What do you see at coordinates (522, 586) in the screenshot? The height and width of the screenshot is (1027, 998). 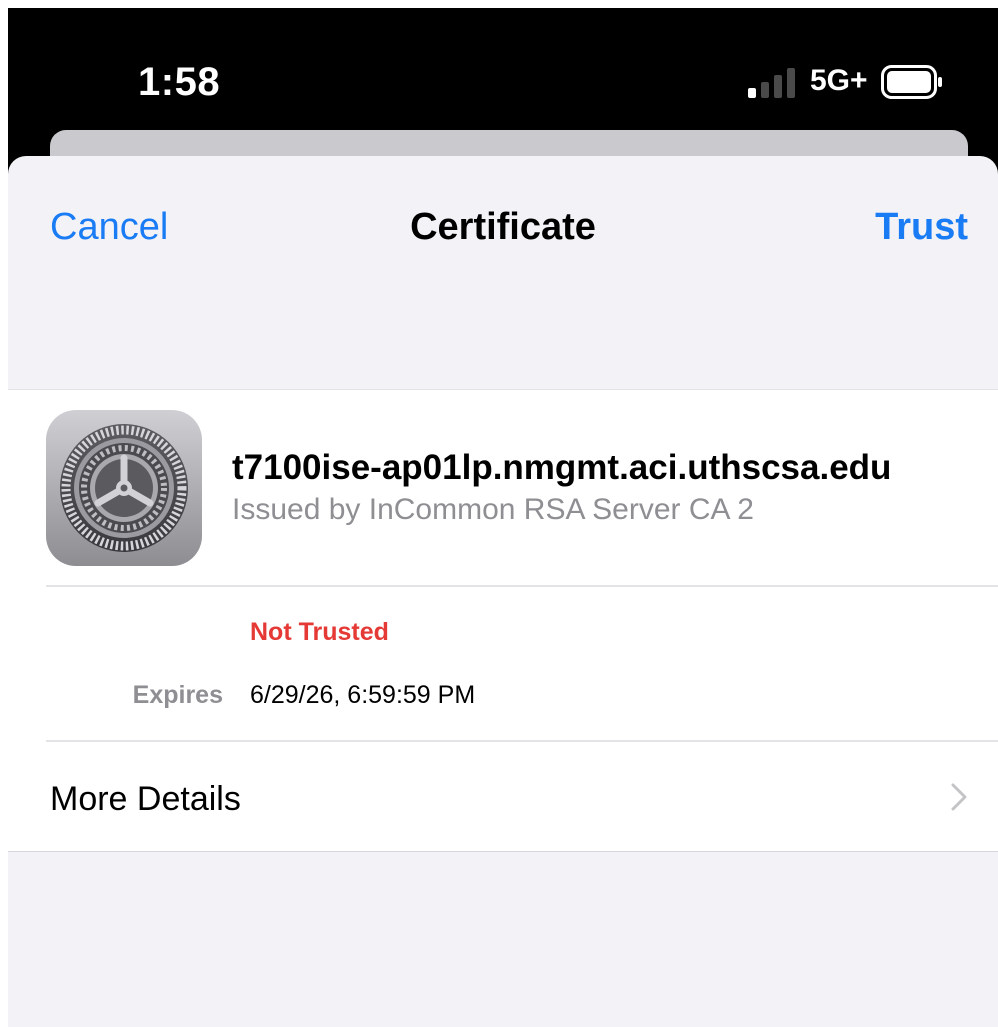 I see `divider` at bounding box center [522, 586].